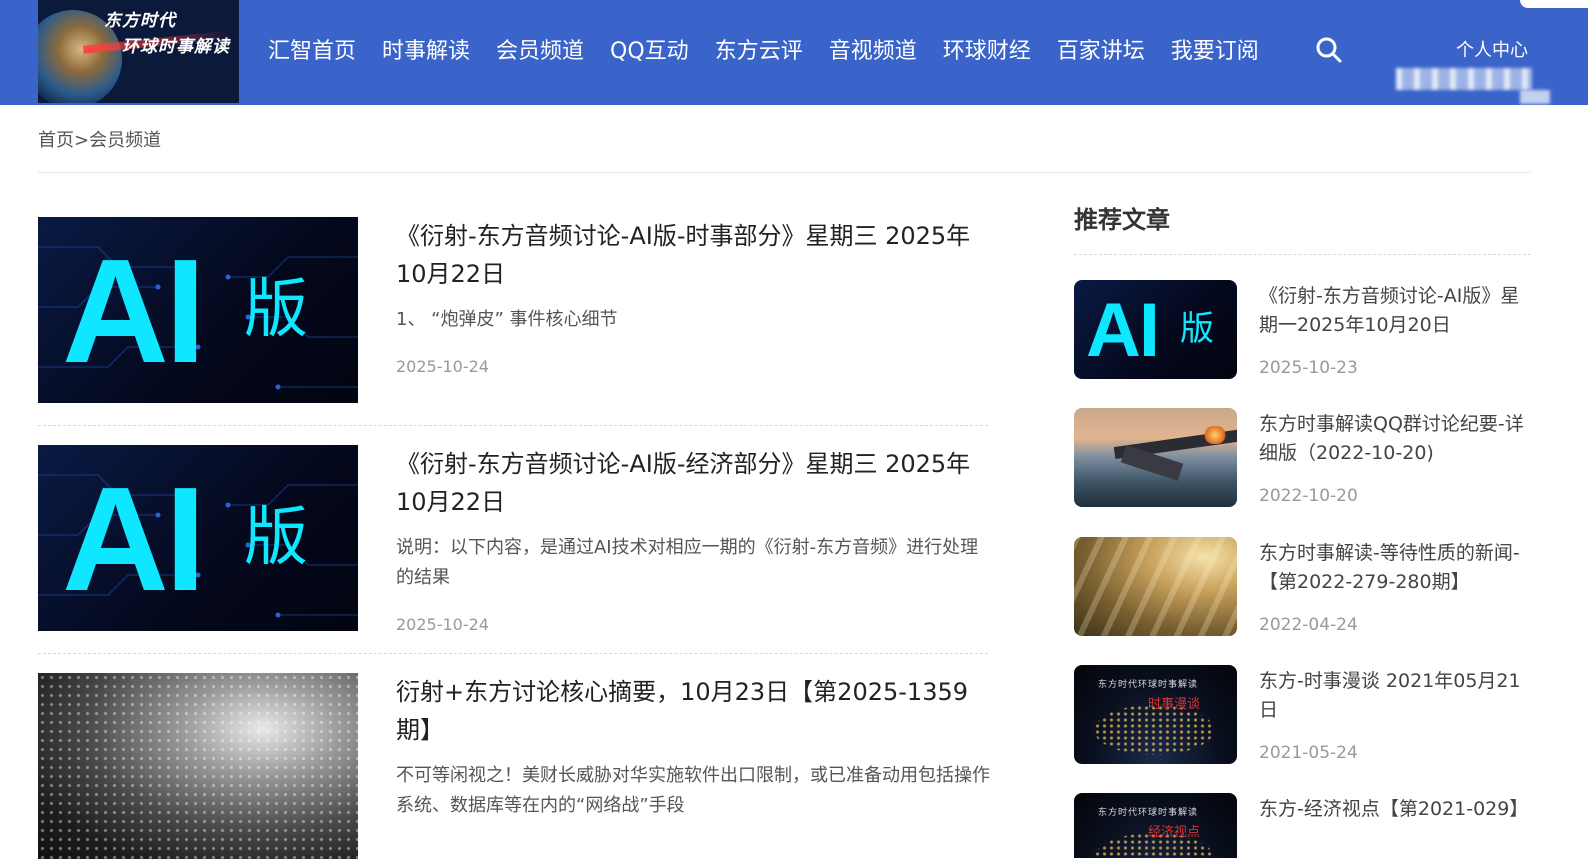  I want to click on sidebar-item-title: 《衍射-东方音频讨论-AI版》星期一2025年10月20日, so click(1396, 311).